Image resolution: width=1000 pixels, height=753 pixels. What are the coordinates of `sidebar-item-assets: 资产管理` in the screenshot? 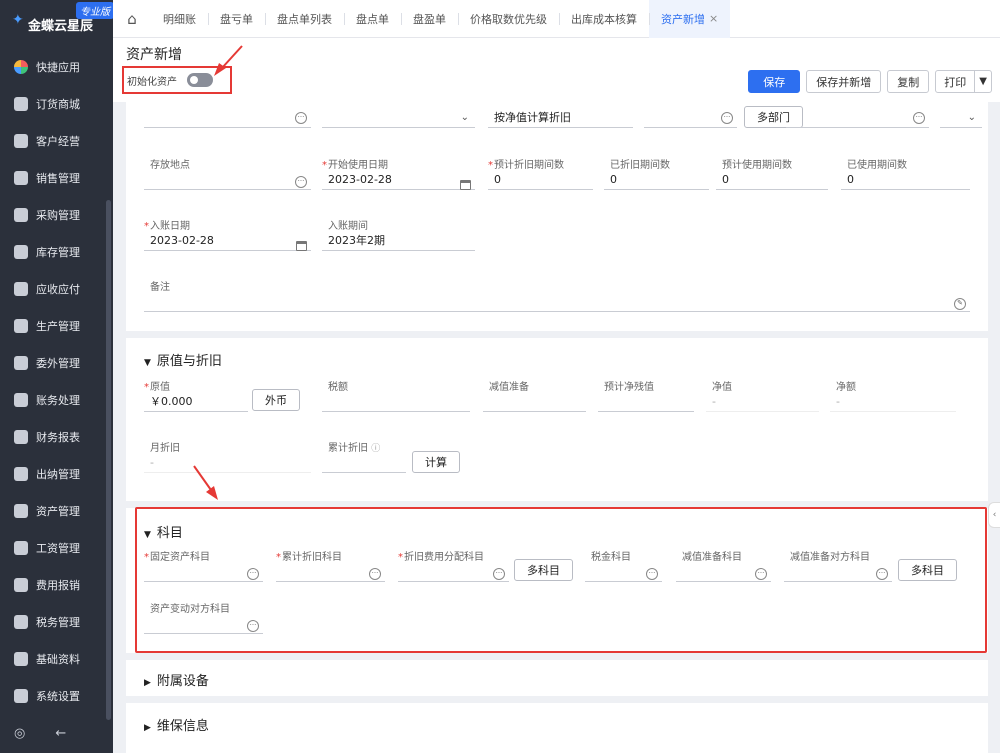 It's located at (56, 510).